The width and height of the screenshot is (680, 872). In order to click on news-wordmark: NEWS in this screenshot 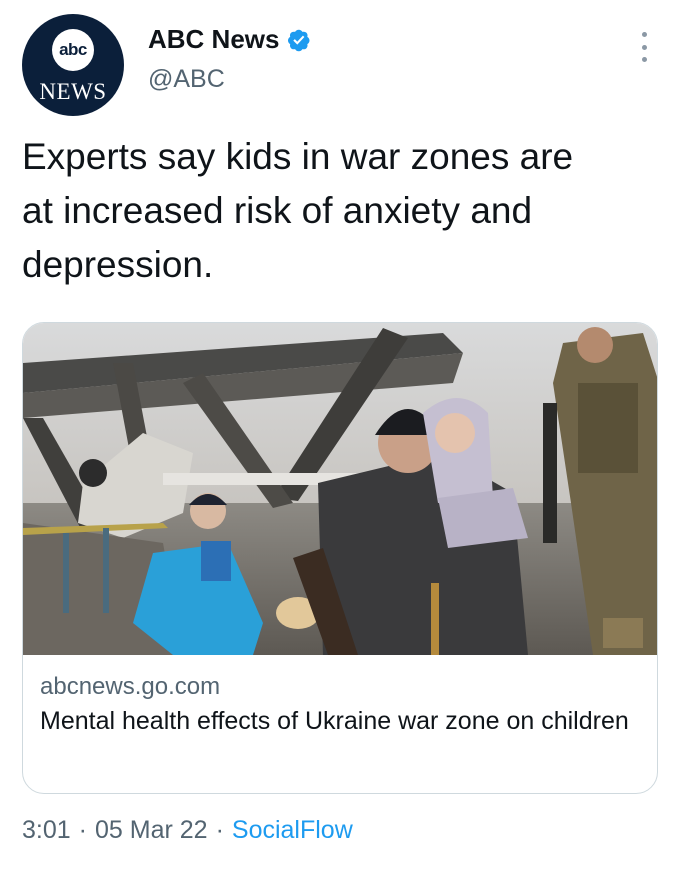, I will do `click(73, 91)`.